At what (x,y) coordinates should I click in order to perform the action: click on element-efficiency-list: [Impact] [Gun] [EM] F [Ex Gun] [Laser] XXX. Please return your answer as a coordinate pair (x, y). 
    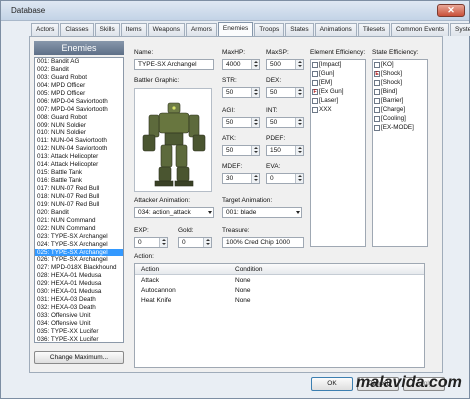
    Looking at the image, I should click on (338, 153).